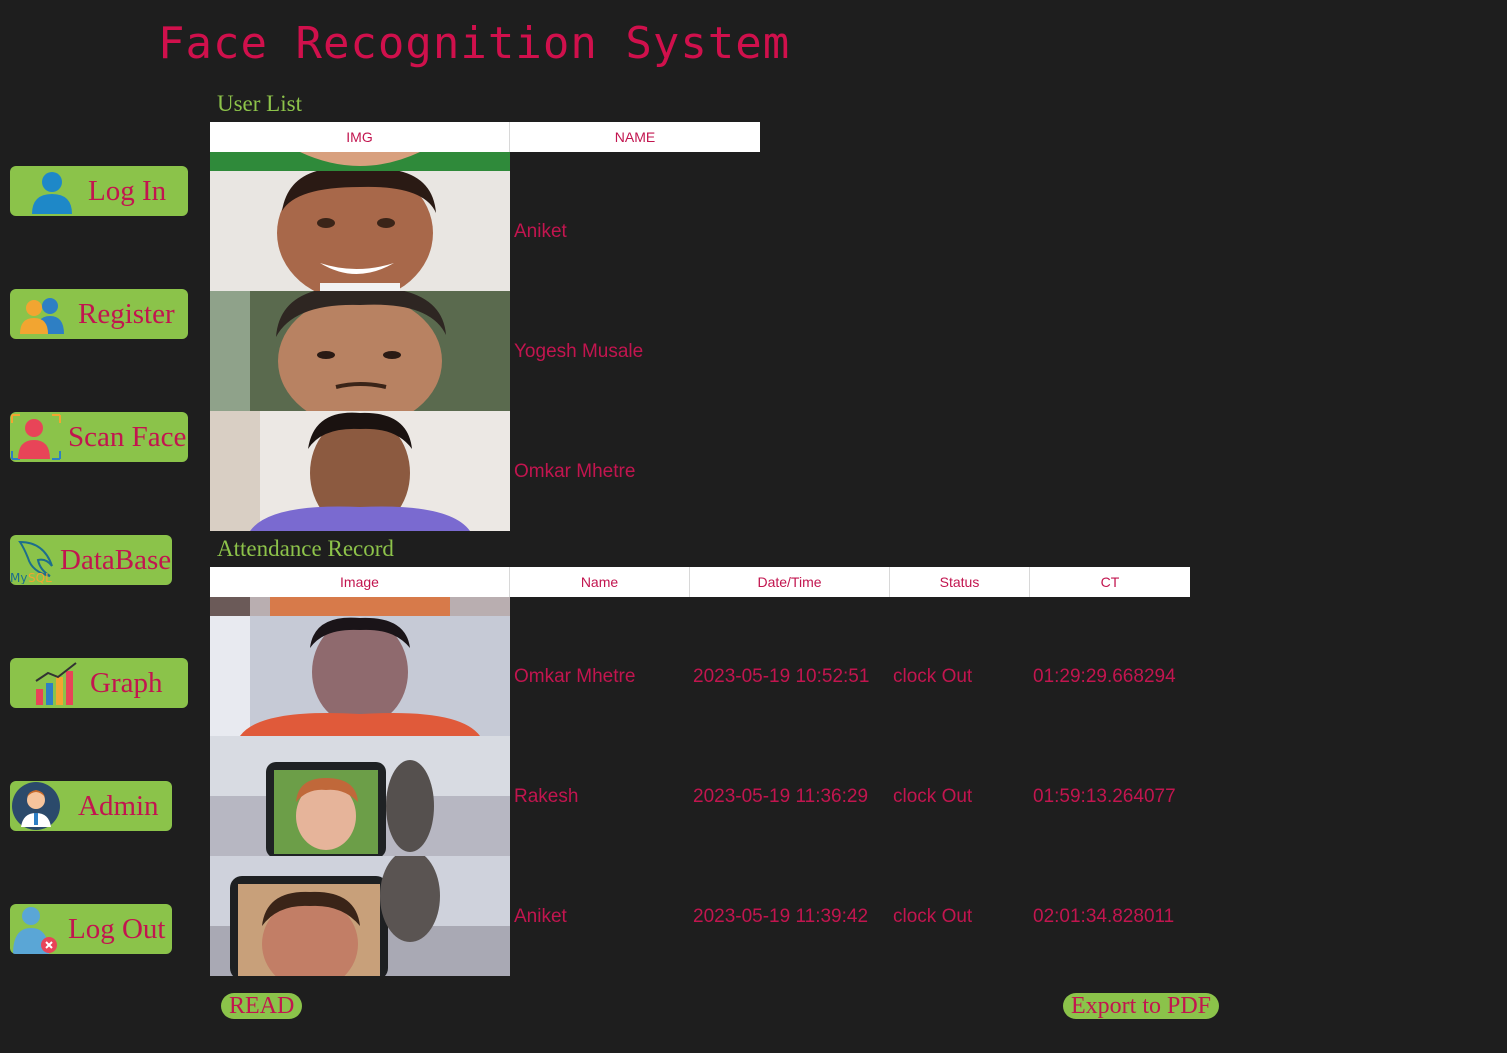 The width and height of the screenshot is (1507, 1053). I want to click on admin-button: Admin, so click(91, 806).